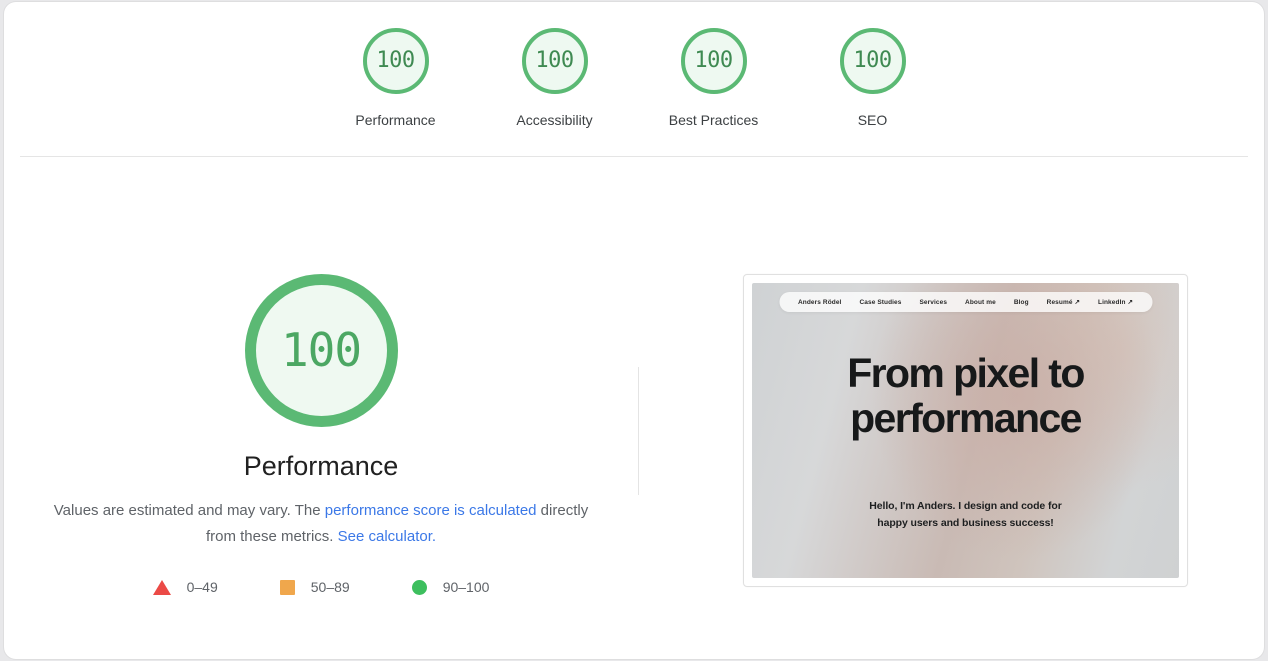  I want to click on nav-item-brand: Anders Rödel, so click(820, 302).